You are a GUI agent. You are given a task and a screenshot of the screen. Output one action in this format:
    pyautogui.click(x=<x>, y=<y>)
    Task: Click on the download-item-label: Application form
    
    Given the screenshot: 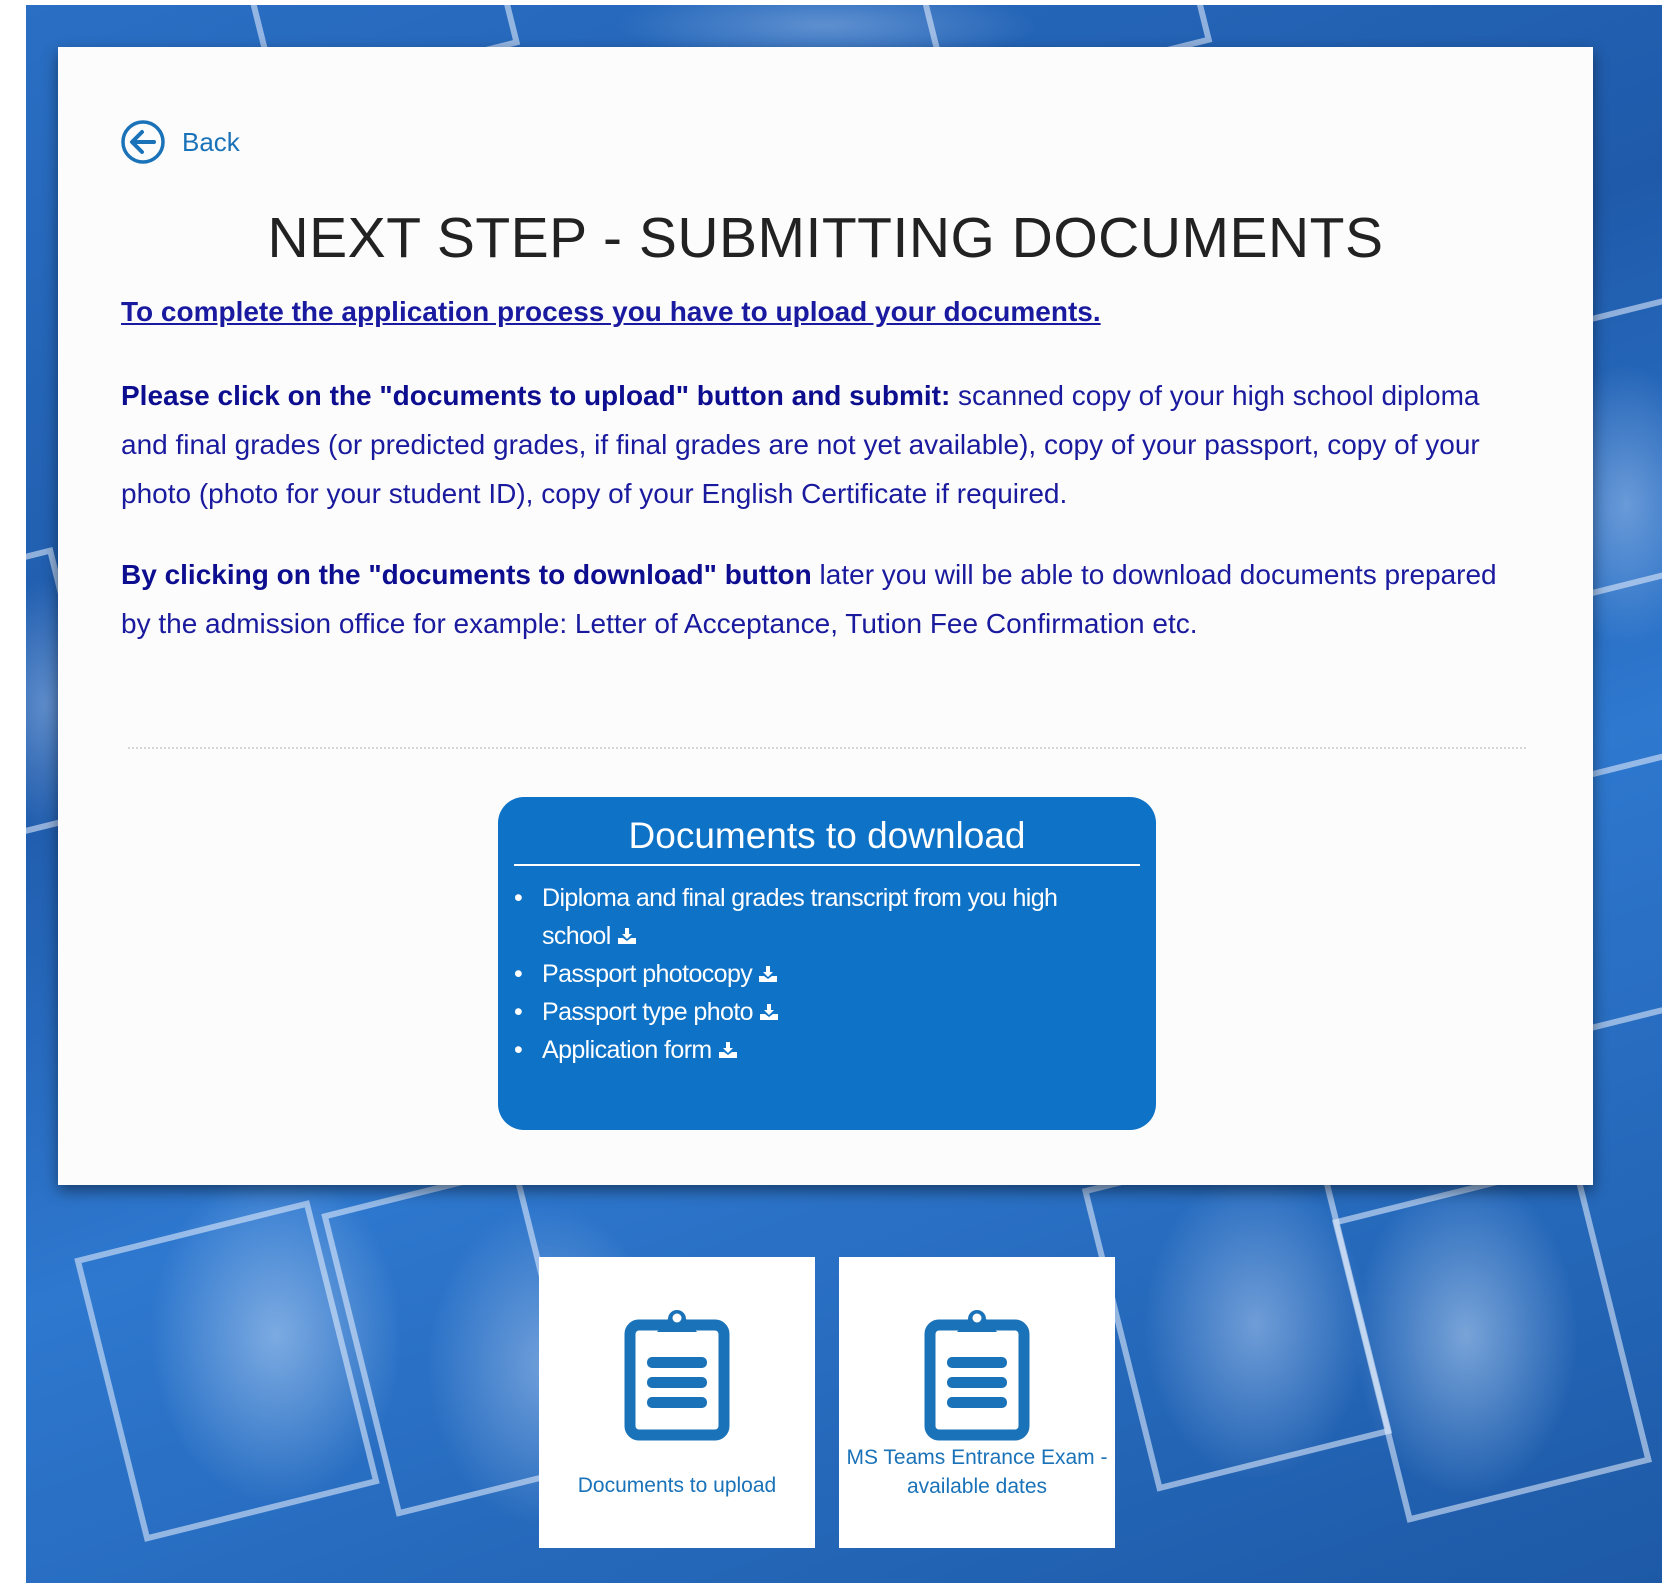 What is the action you would take?
    pyautogui.click(x=627, y=1050)
    